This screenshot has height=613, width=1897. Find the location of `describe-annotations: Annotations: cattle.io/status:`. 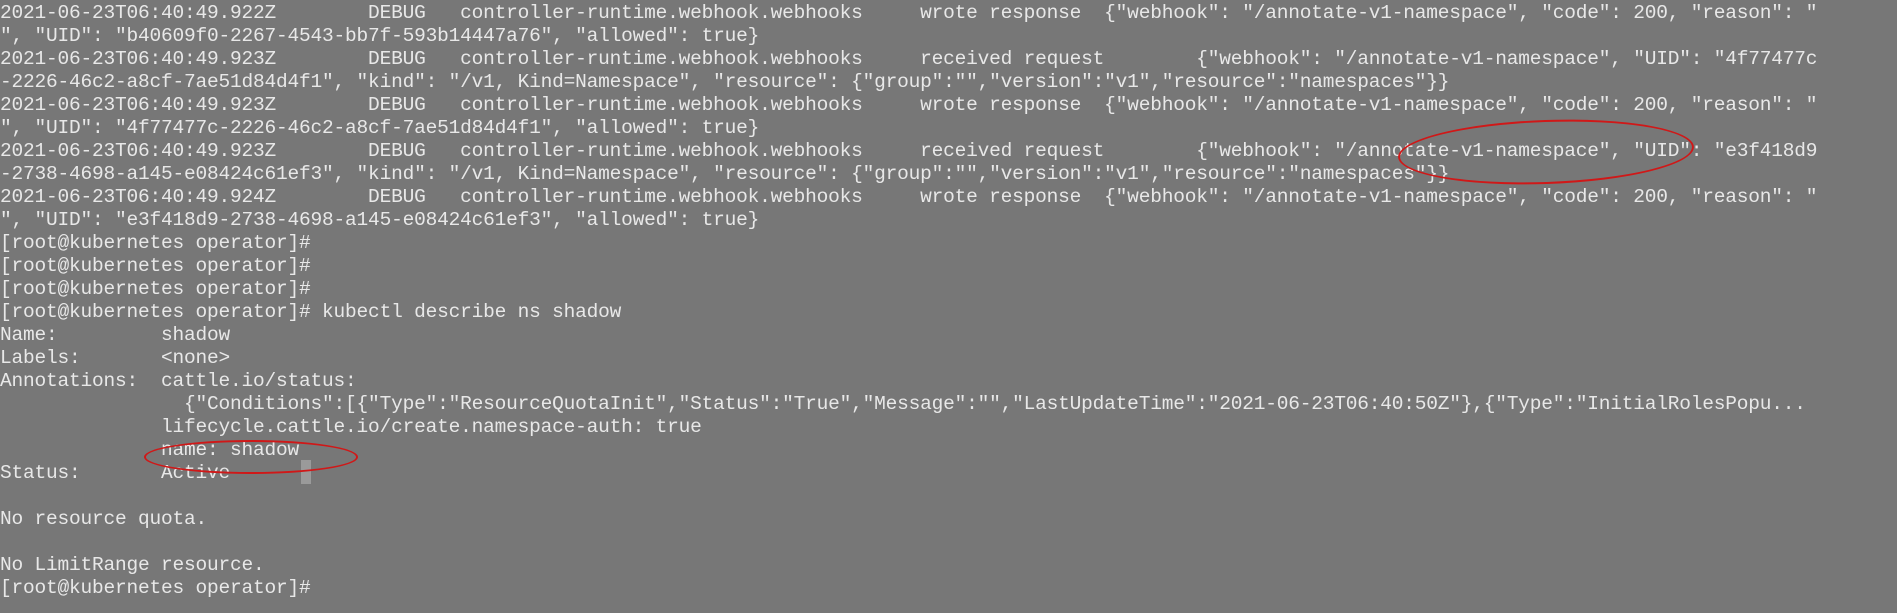

describe-annotations: Annotations: cattle.io/status: is located at coordinates (178, 381).